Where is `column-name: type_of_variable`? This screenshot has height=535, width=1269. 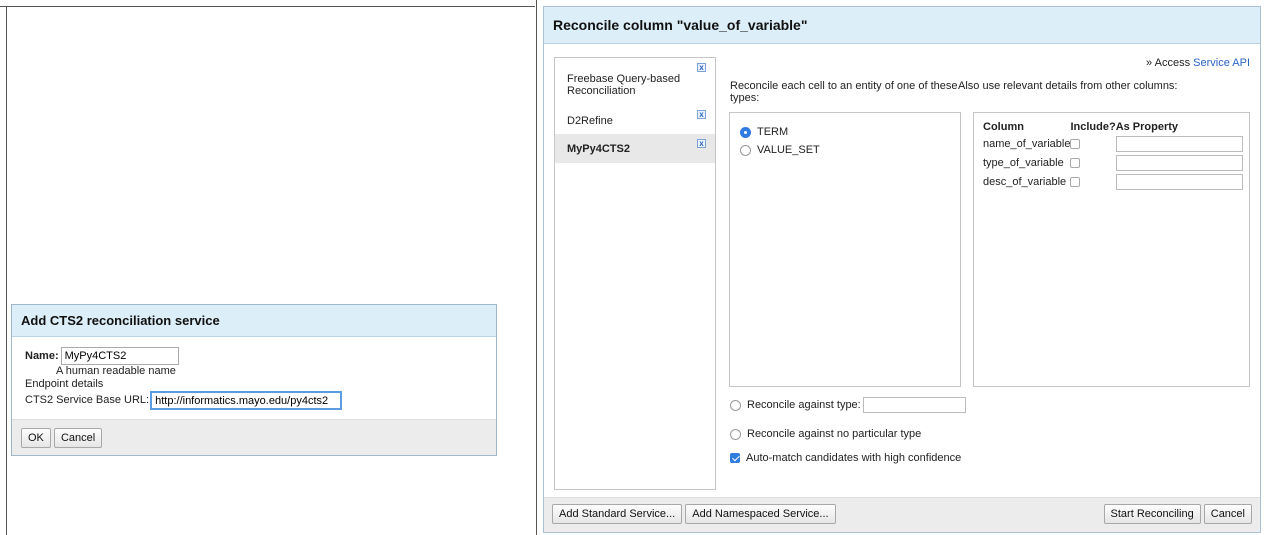
column-name: type_of_variable is located at coordinates (1023, 162).